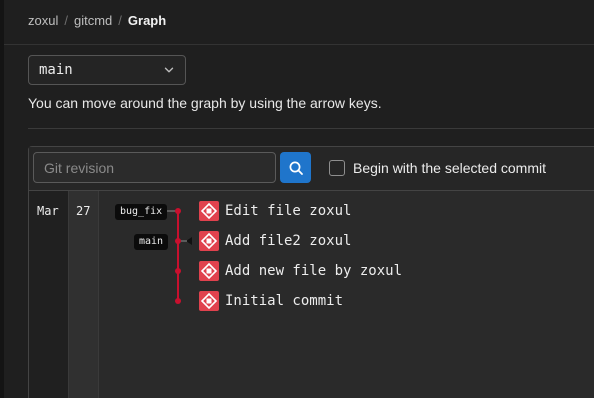 The image size is (594, 398). Describe the element at coordinates (43, 20) in the screenshot. I see `breadcrumb-item-namespace: zoxul` at that location.